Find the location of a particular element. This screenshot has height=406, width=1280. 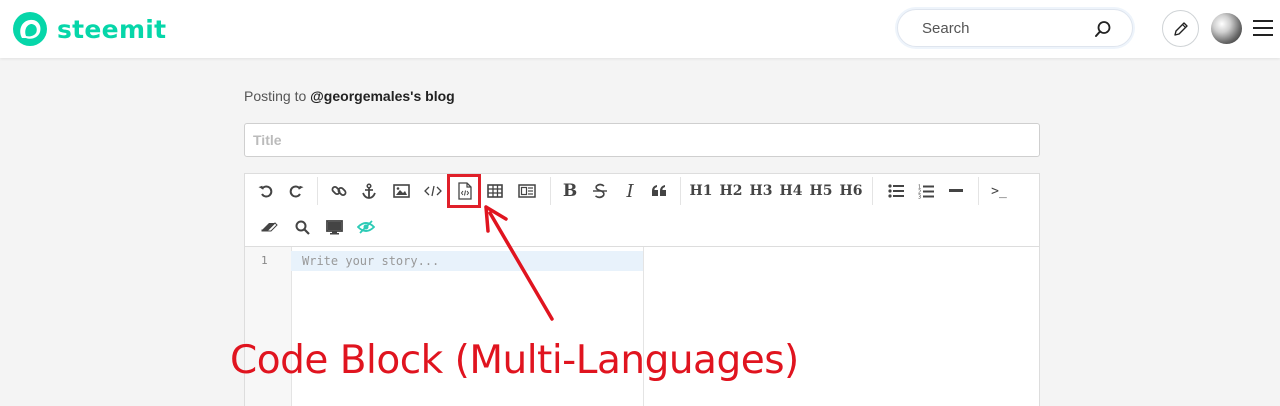

undo-icon is located at coordinates (265, 191).